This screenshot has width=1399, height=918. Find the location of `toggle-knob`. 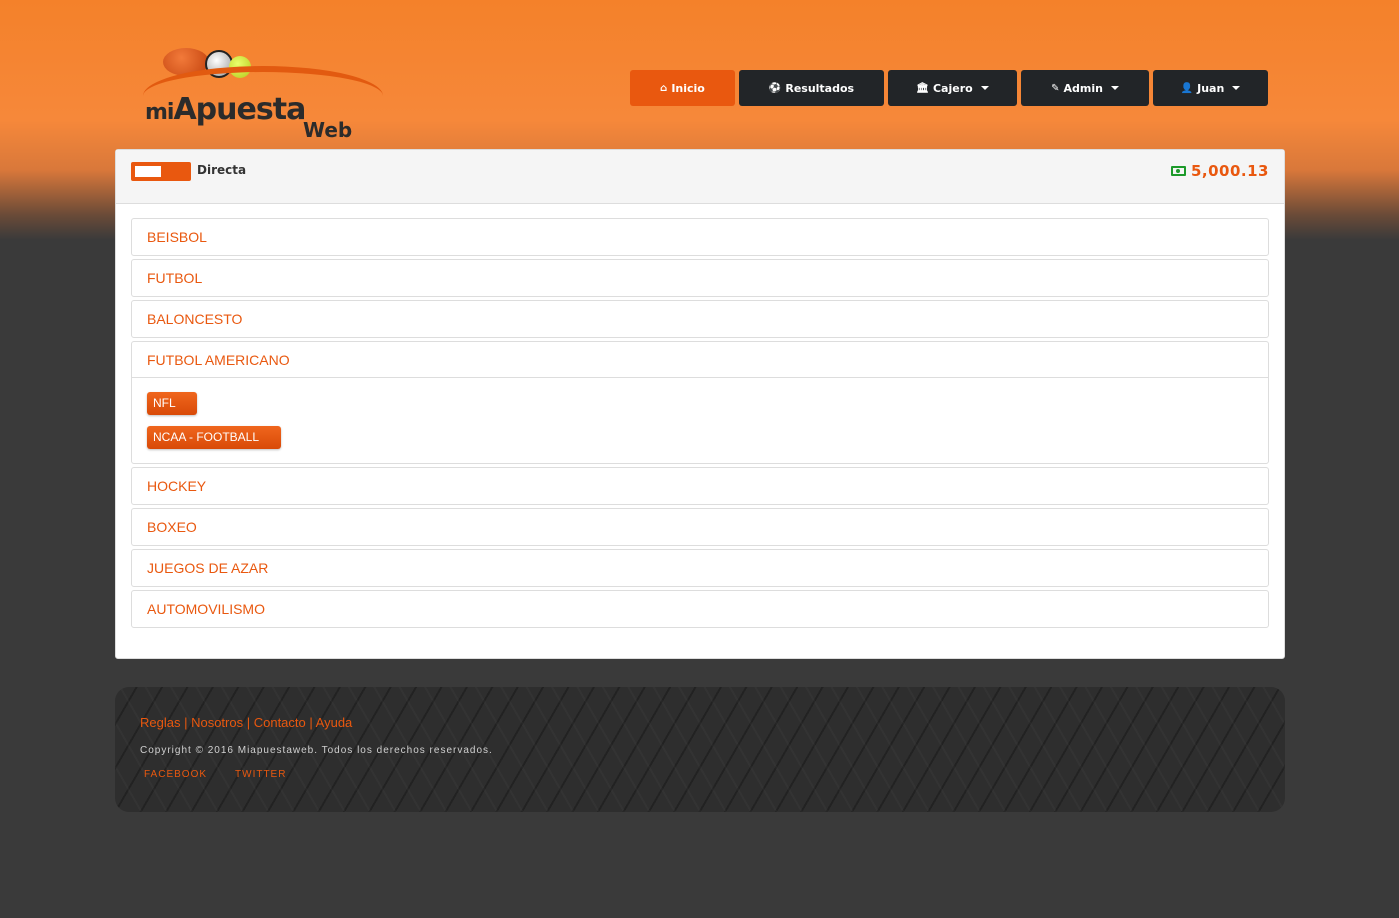

toggle-knob is located at coordinates (148, 171).